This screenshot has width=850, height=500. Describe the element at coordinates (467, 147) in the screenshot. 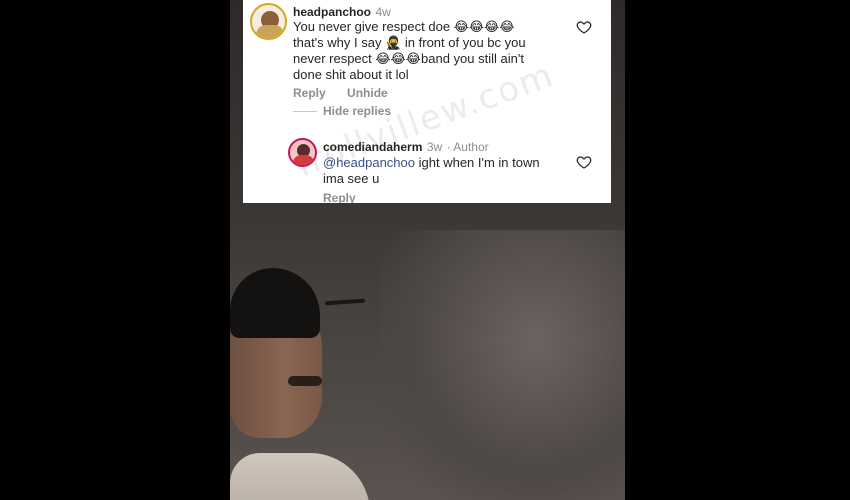

I see `author-badge: · Author` at that location.